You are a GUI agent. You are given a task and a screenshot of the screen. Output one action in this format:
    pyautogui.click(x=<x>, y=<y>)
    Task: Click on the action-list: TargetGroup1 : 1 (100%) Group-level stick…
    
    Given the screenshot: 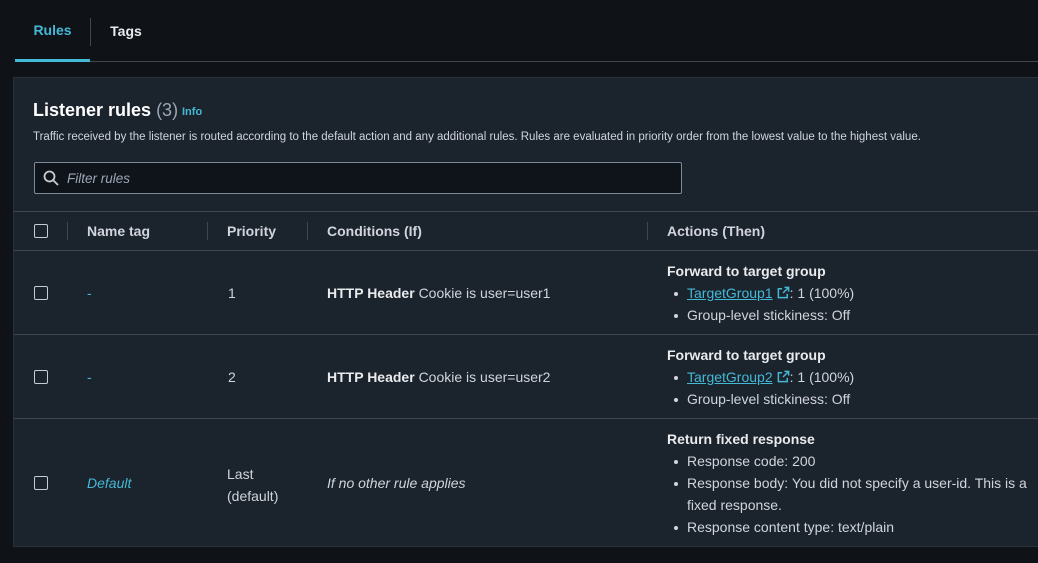 What is the action you would take?
    pyautogui.click(x=760, y=304)
    